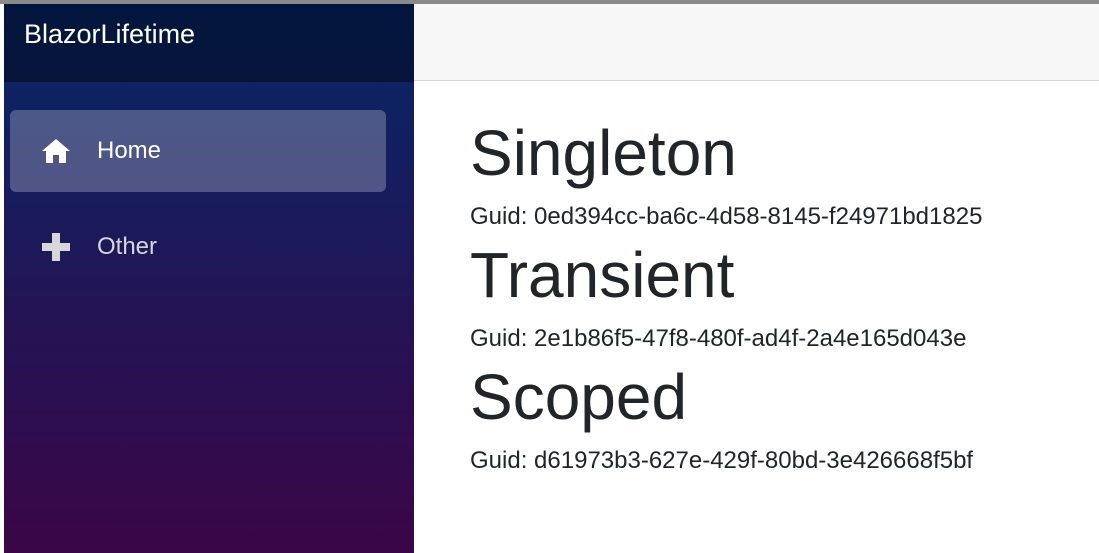 The height and width of the screenshot is (553, 1099). Describe the element at coordinates (109, 34) in the screenshot. I see `app-brand-link: BlazorLifetime` at that location.